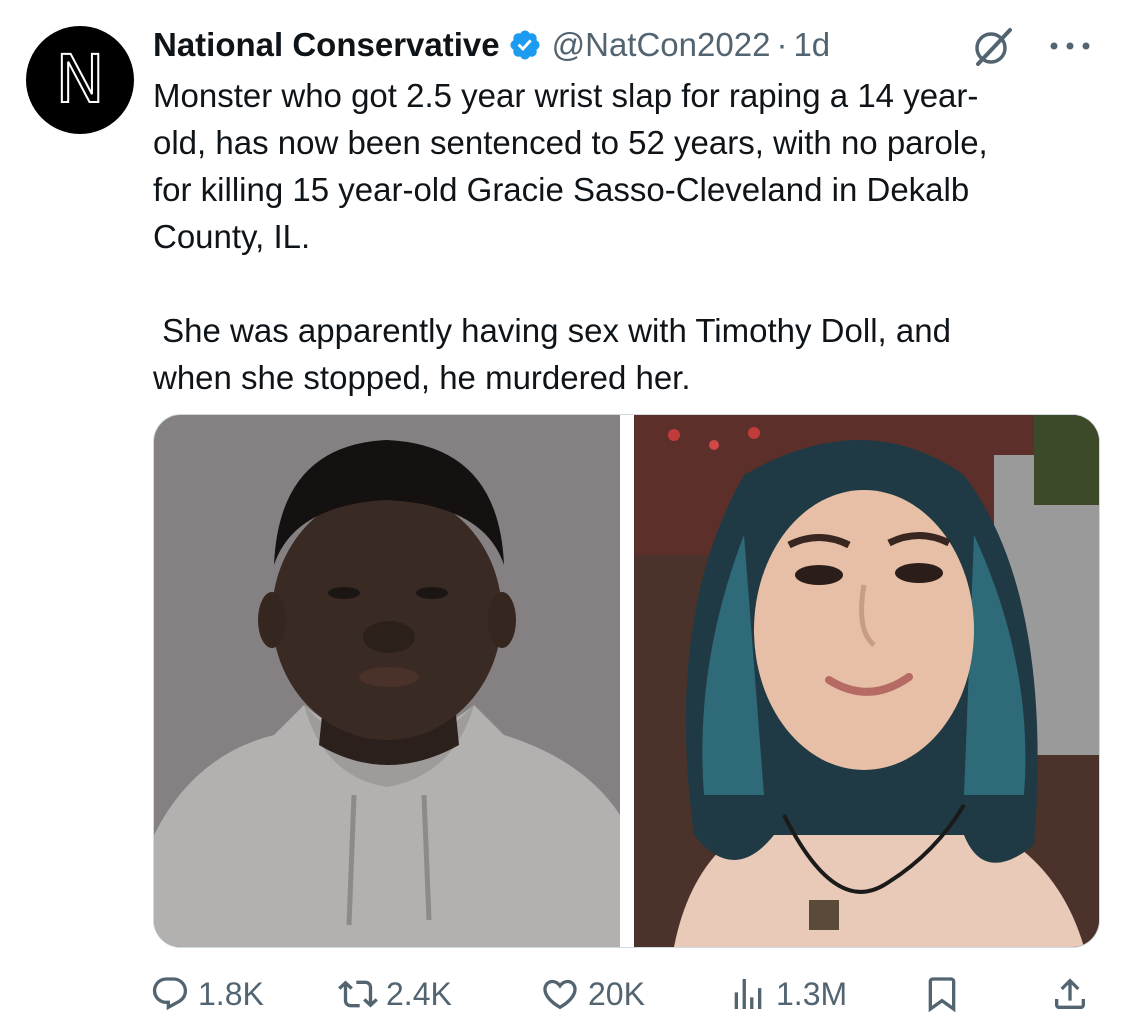 This screenshot has width=1125, height=1029. What do you see at coordinates (419, 993) in the screenshot?
I see `repost-count: 2.4K` at bounding box center [419, 993].